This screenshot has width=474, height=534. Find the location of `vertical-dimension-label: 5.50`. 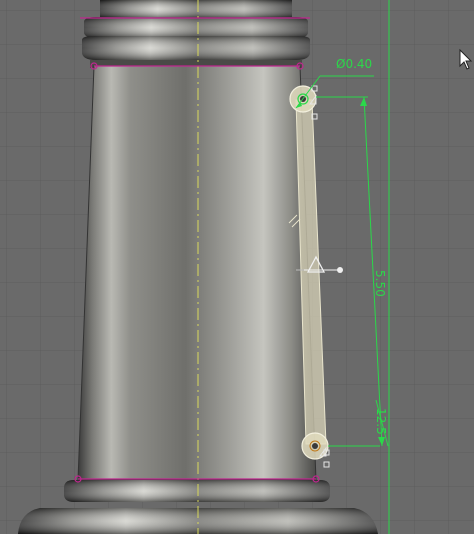

vertical-dimension-label: 5.50 is located at coordinates (380, 283).